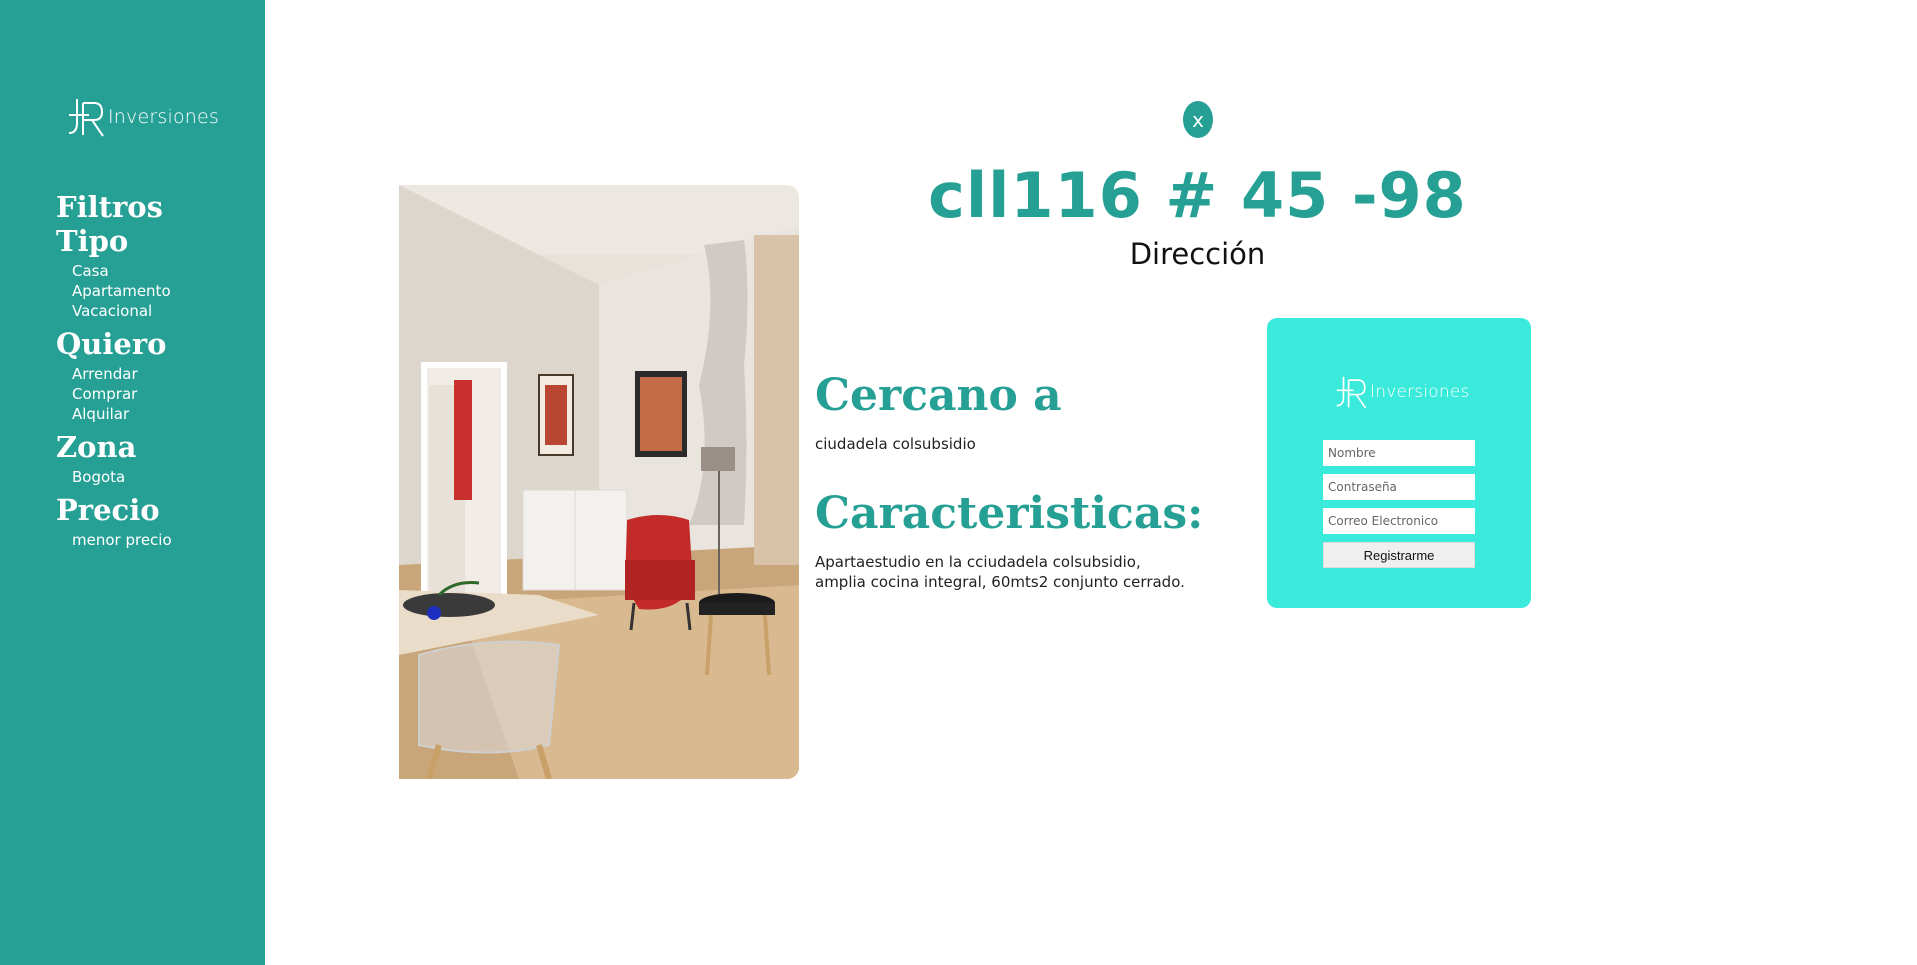 This screenshot has height=965, width=1917. I want to click on filter-type-casa: Casa, so click(122, 271).